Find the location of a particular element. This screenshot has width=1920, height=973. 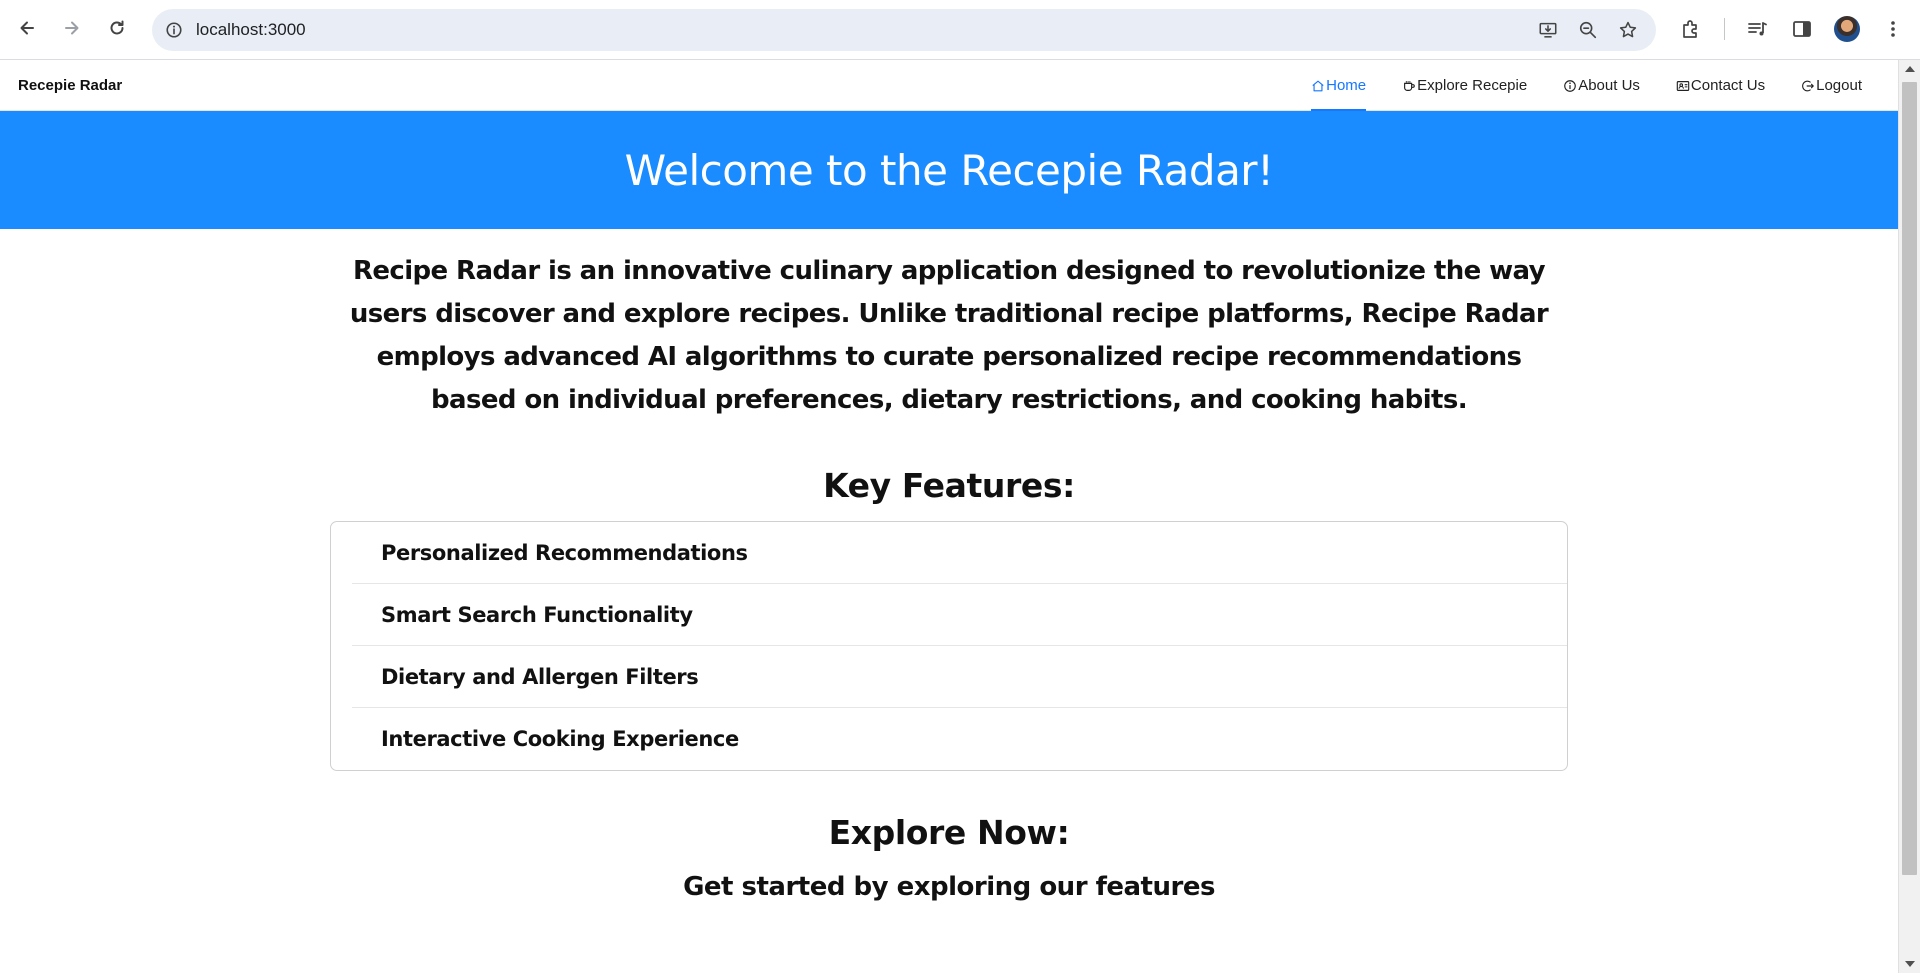

contact-card-icon is located at coordinates (1683, 85).